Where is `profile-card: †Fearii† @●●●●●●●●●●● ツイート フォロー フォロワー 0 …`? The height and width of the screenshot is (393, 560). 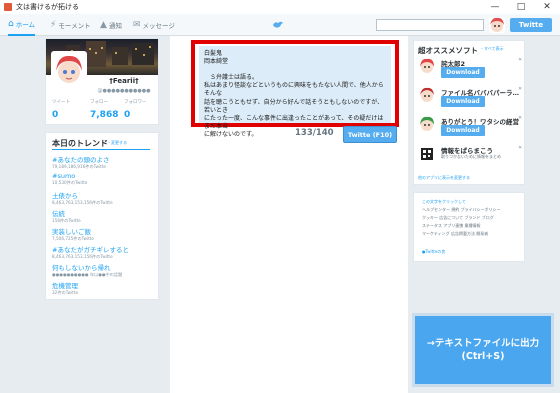 profile-card: †Fearii† @●●●●●●●●●●● ツイート フォロー フォロワー 0 … is located at coordinates (102, 81).